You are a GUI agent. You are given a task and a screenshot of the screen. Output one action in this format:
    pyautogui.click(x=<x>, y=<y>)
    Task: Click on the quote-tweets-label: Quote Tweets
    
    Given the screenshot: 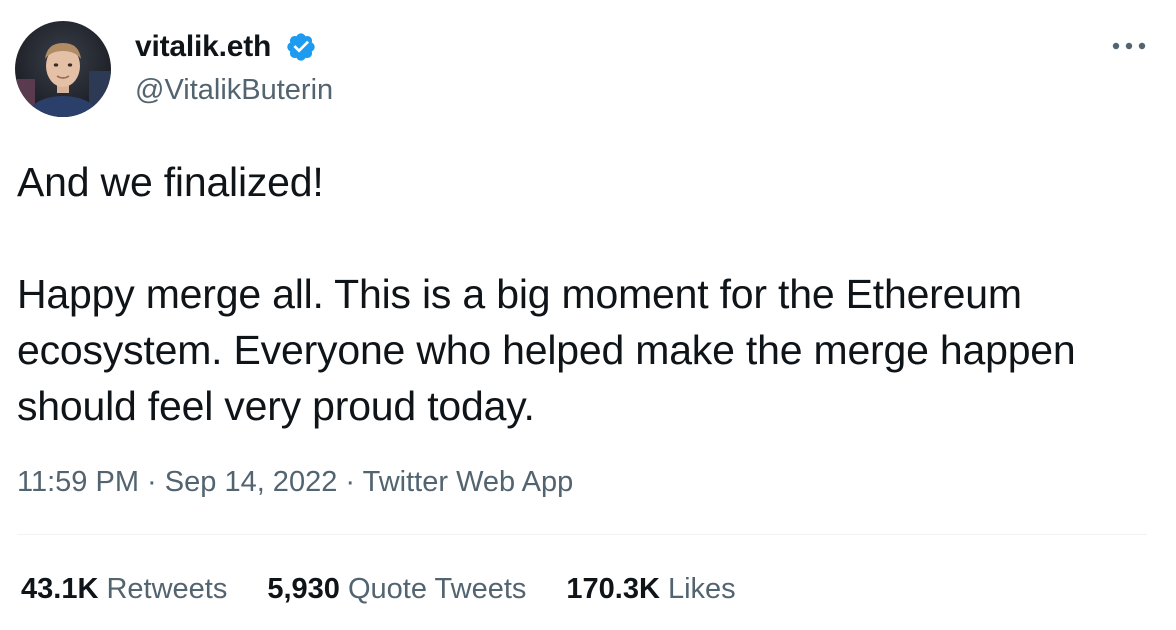 What is the action you would take?
    pyautogui.click(x=437, y=589)
    